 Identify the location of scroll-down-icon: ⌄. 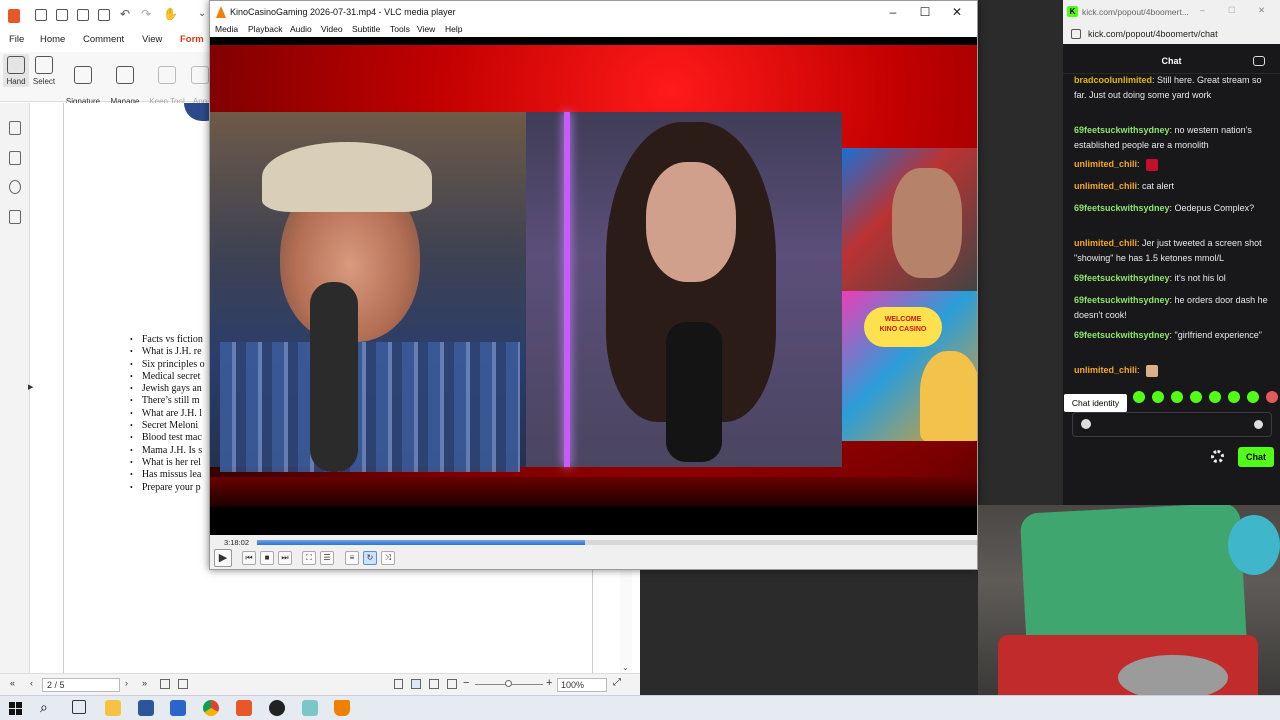
(625, 667).